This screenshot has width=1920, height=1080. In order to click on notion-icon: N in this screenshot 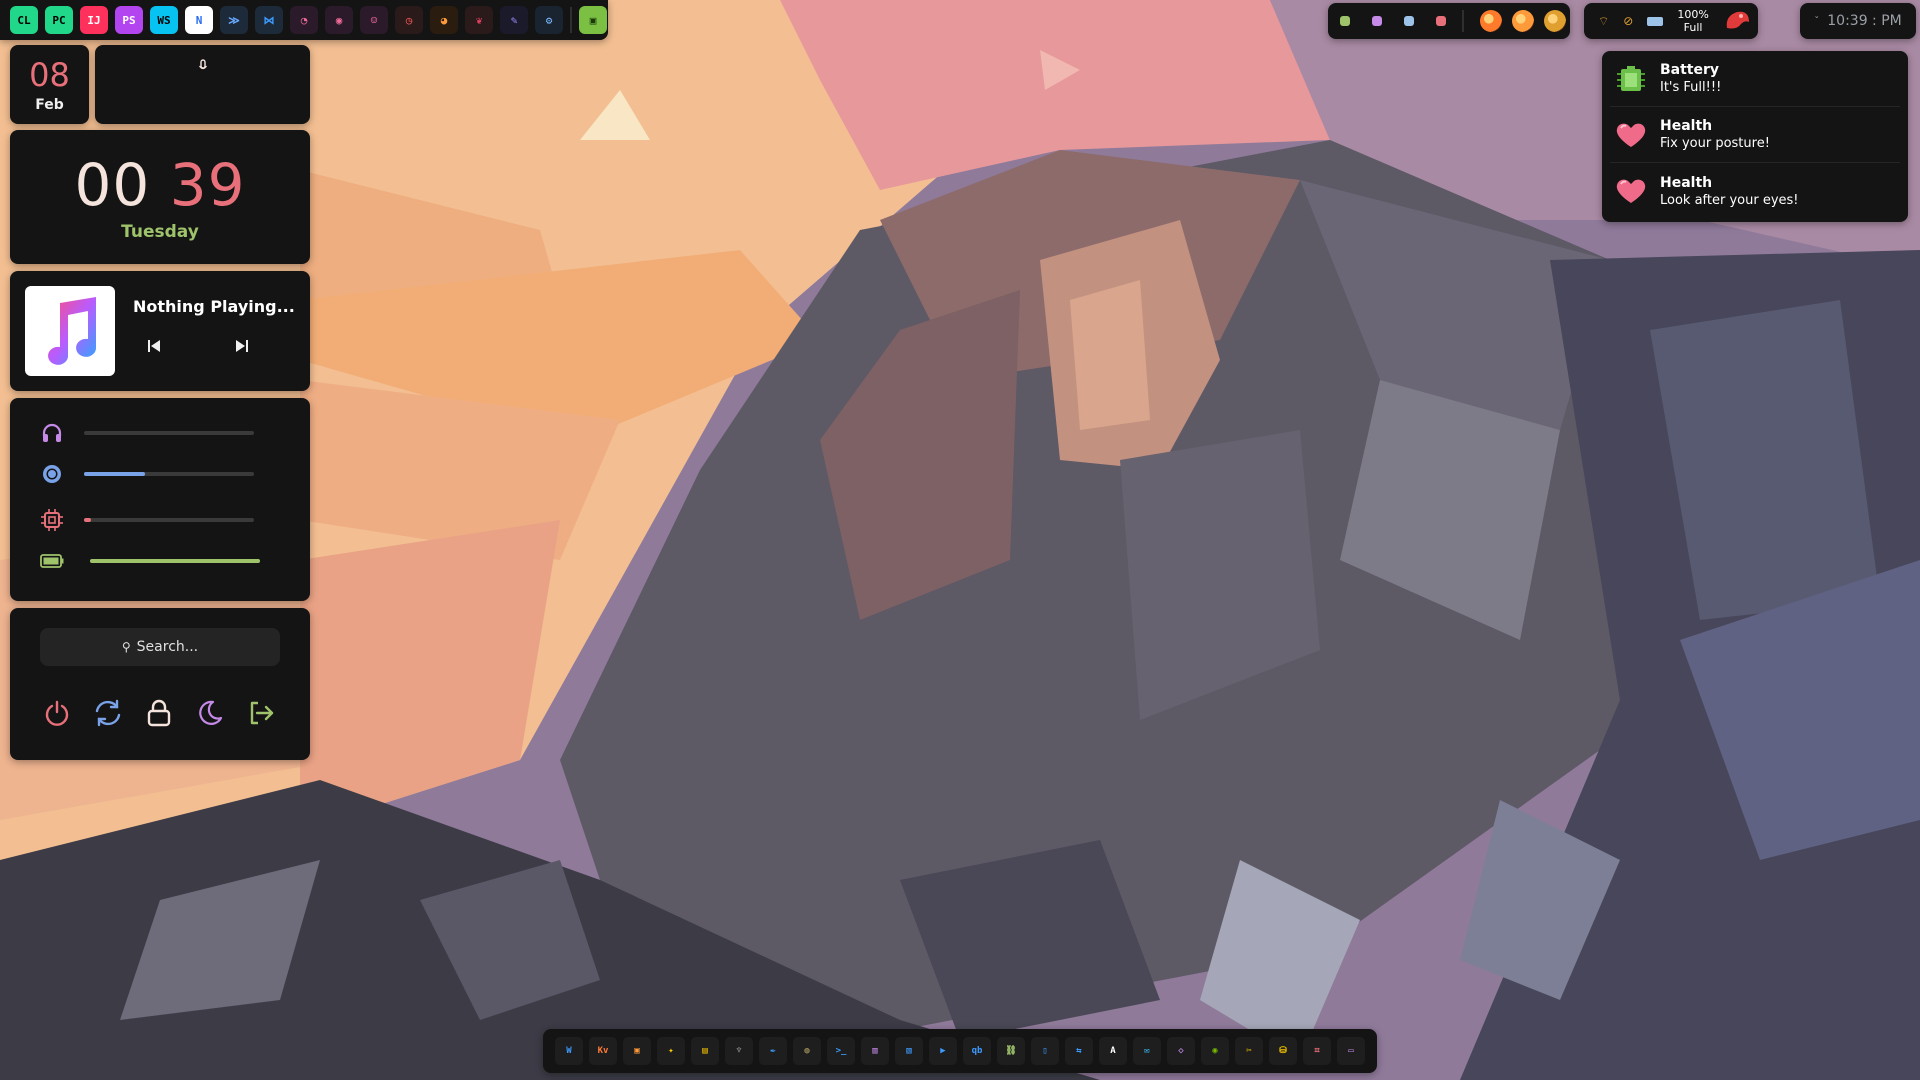, I will do `click(199, 20)`.